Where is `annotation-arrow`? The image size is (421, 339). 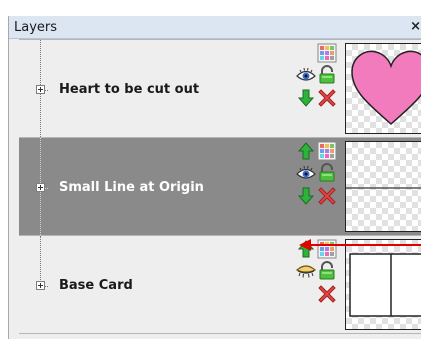
annotation-arrow is located at coordinates (360, 245).